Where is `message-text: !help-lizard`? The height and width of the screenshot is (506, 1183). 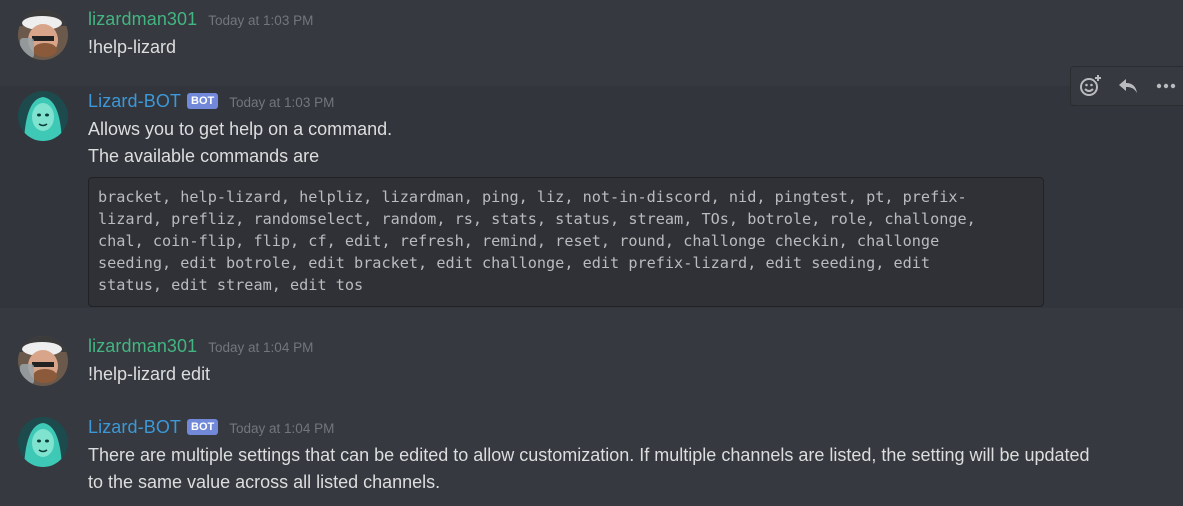
message-text: !help-lizard is located at coordinates (132, 47).